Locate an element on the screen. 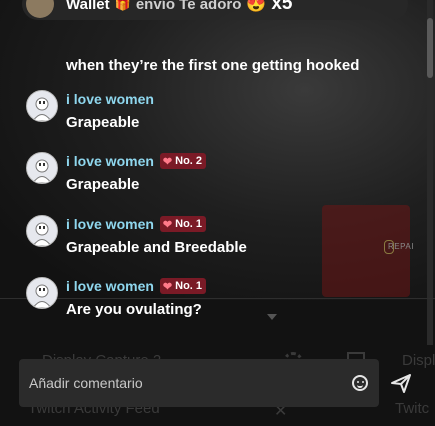 This screenshot has height=426, width=435. gift-icon: 🎁 is located at coordinates (122, 5).